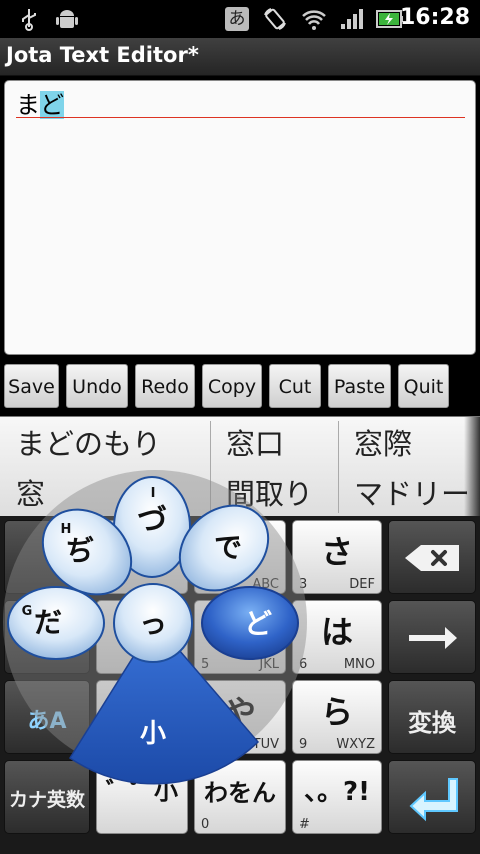  I want to click on backspace-key, so click(432, 557).